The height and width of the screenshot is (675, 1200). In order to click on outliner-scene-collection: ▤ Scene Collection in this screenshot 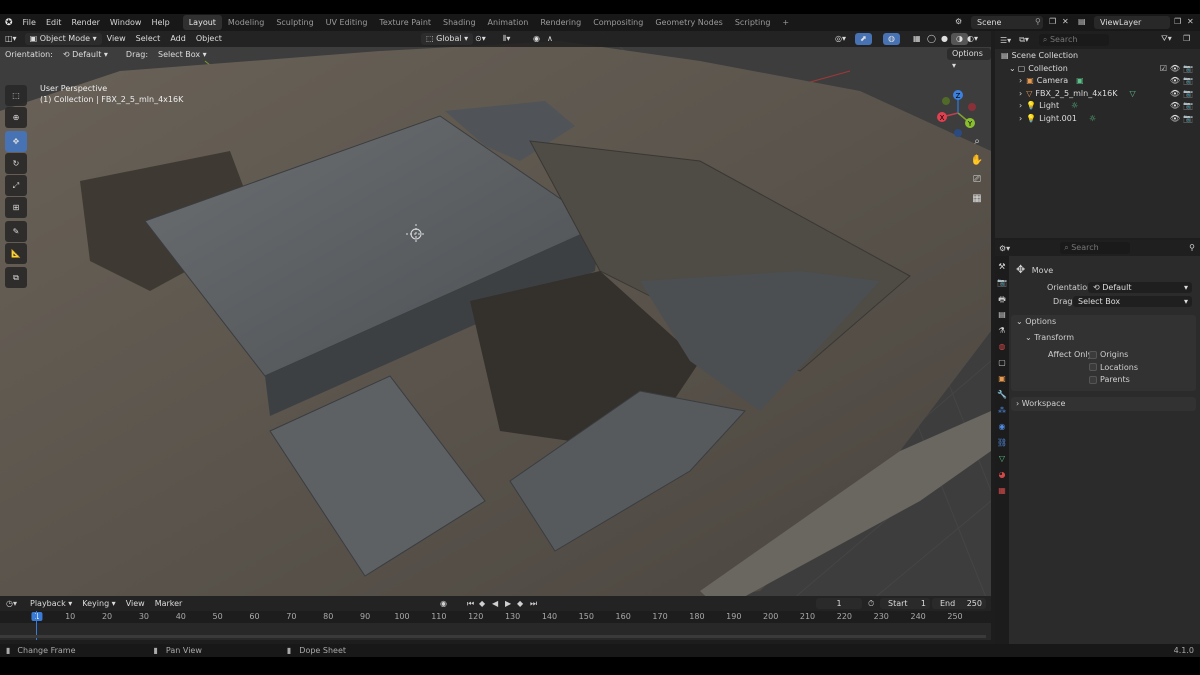, I will do `click(1097, 56)`.